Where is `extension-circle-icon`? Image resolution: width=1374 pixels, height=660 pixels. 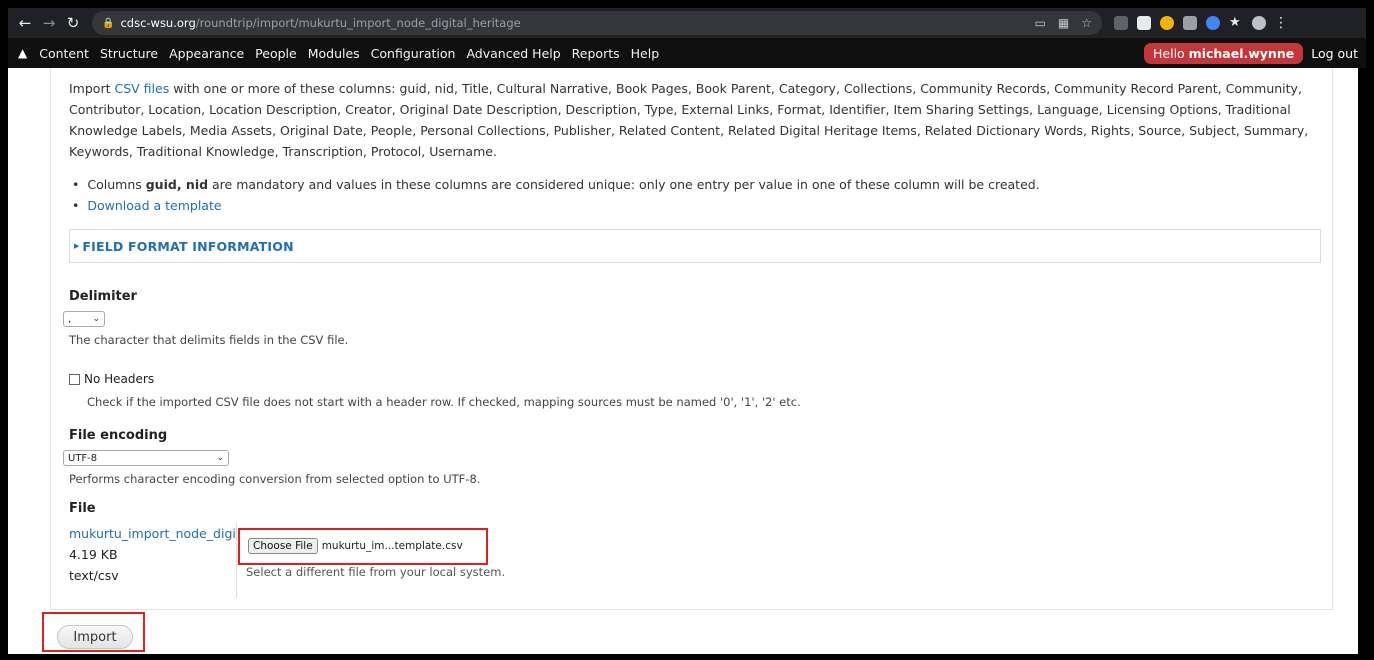
extension-circle-icon is located at coordinates (1167, 23).